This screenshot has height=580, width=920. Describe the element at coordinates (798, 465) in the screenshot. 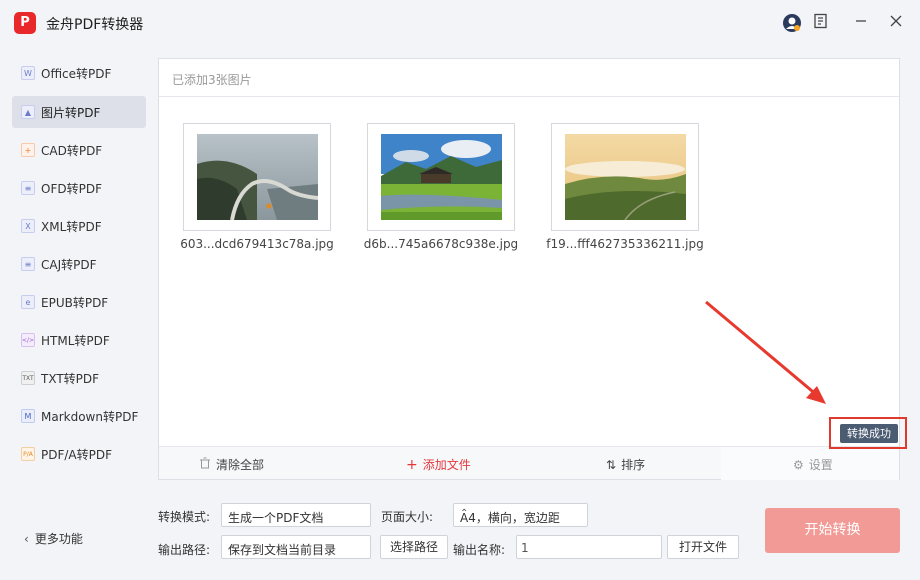

I see `gear-icon: ⚙` at that location.